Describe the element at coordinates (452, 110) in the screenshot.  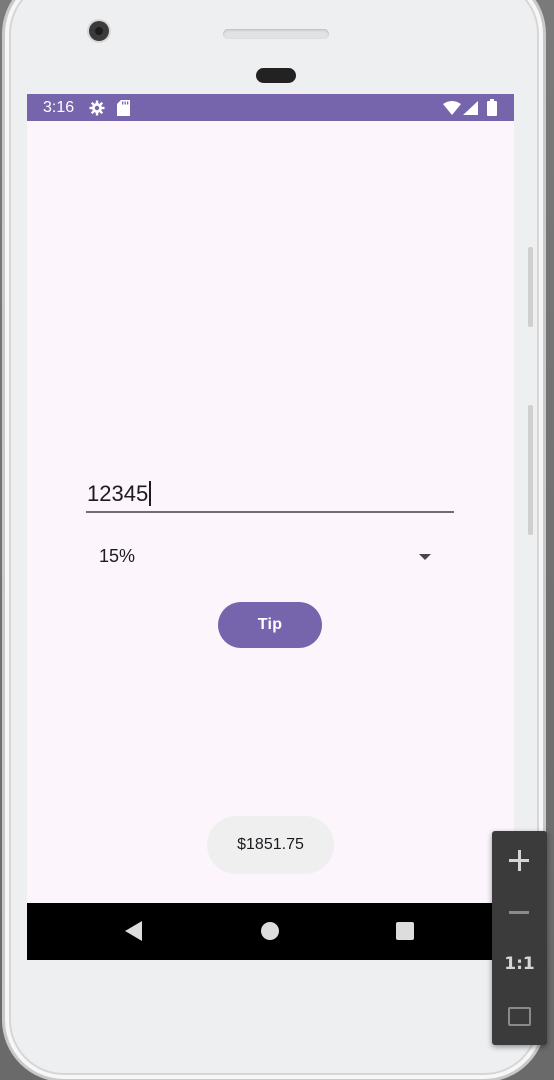
I see `wifi-icon` at that location.